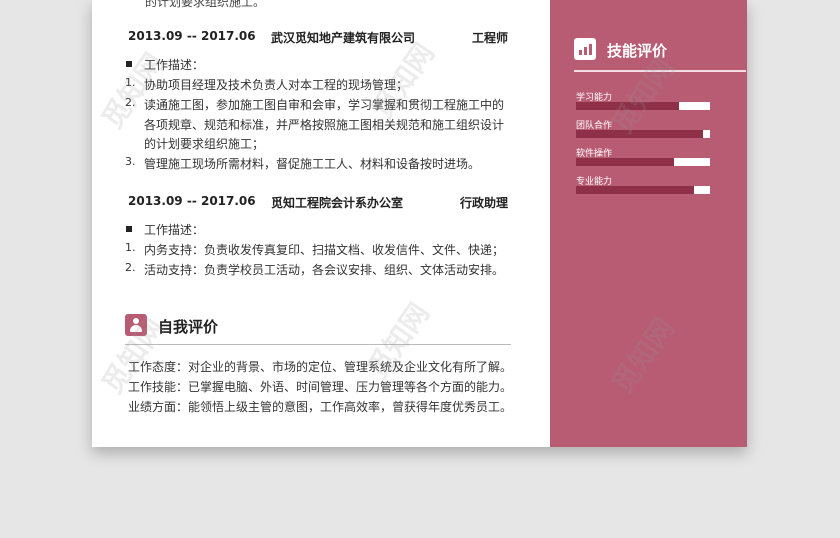 This screenshot has width=840, height=538. Describe the element at coordinates (324, 125) in the screenshot. I see `job-item-line: 各项规章、规范和标准，并严格按照施工图相关规范和施工组织设计` at that location.